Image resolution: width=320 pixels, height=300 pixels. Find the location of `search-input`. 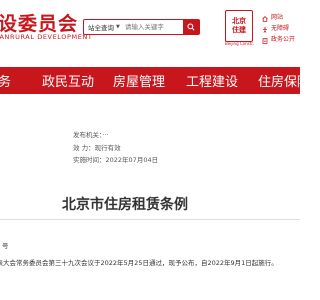

search-input is located at coordinates (152, 27).